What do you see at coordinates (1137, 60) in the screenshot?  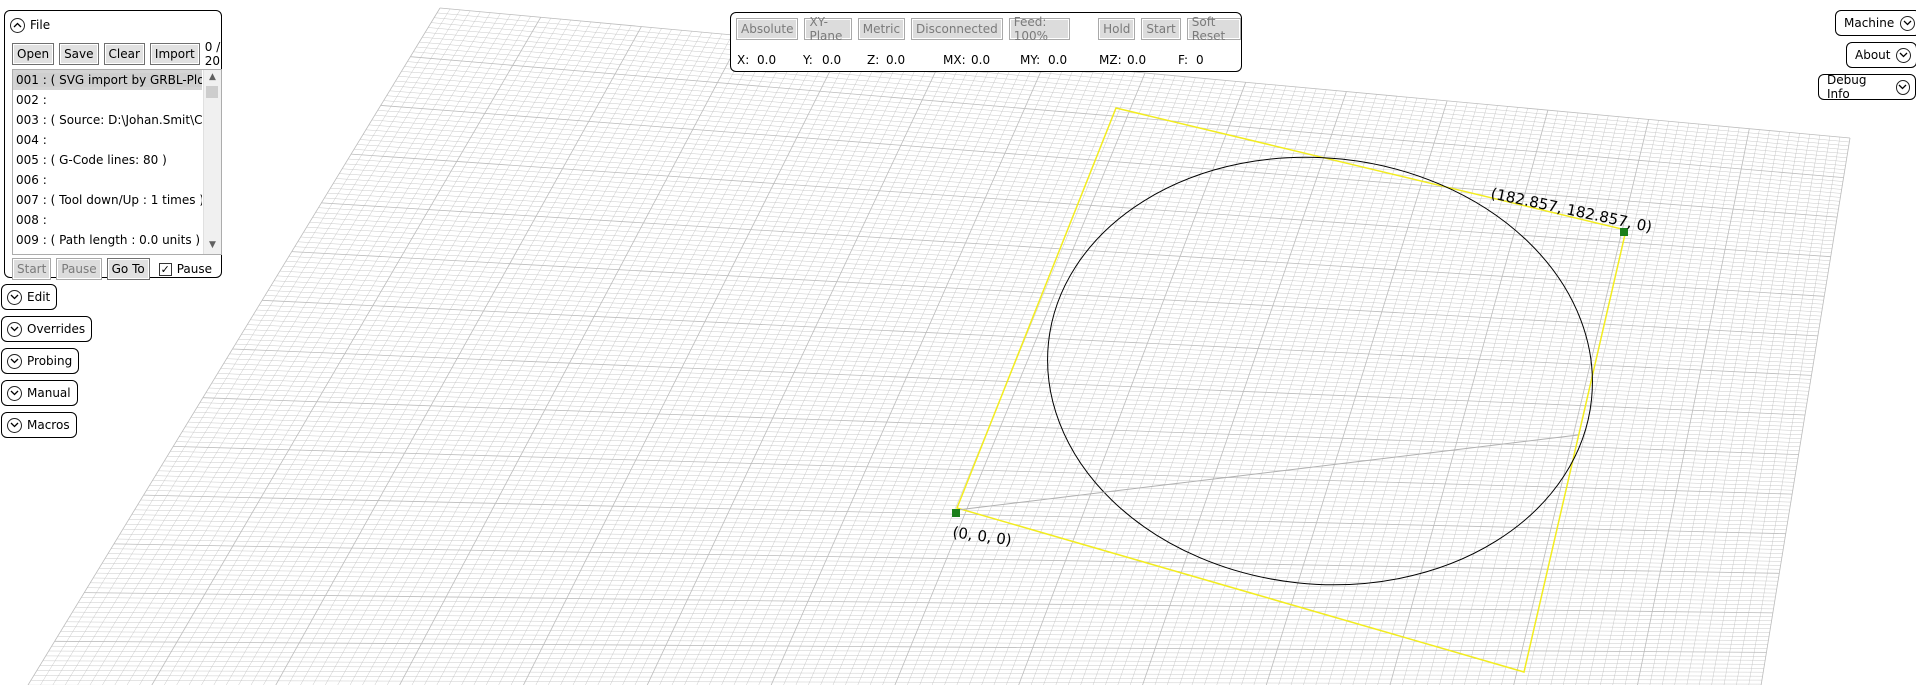 I see `mz-value: 0.0` at bounding box center [1137, 60].